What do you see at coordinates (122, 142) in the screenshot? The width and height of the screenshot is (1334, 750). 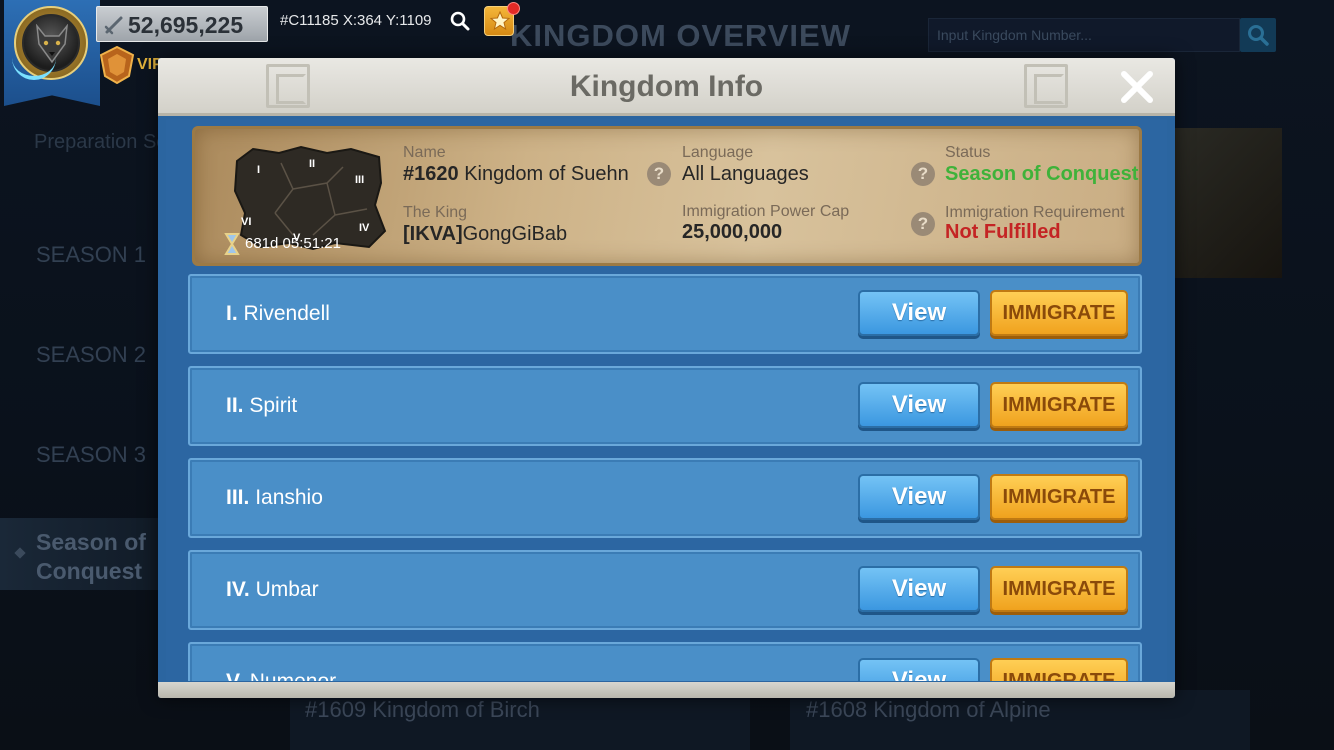 I see `menu-preparation-season: Preparation Season` at bounding box center [122, 142].